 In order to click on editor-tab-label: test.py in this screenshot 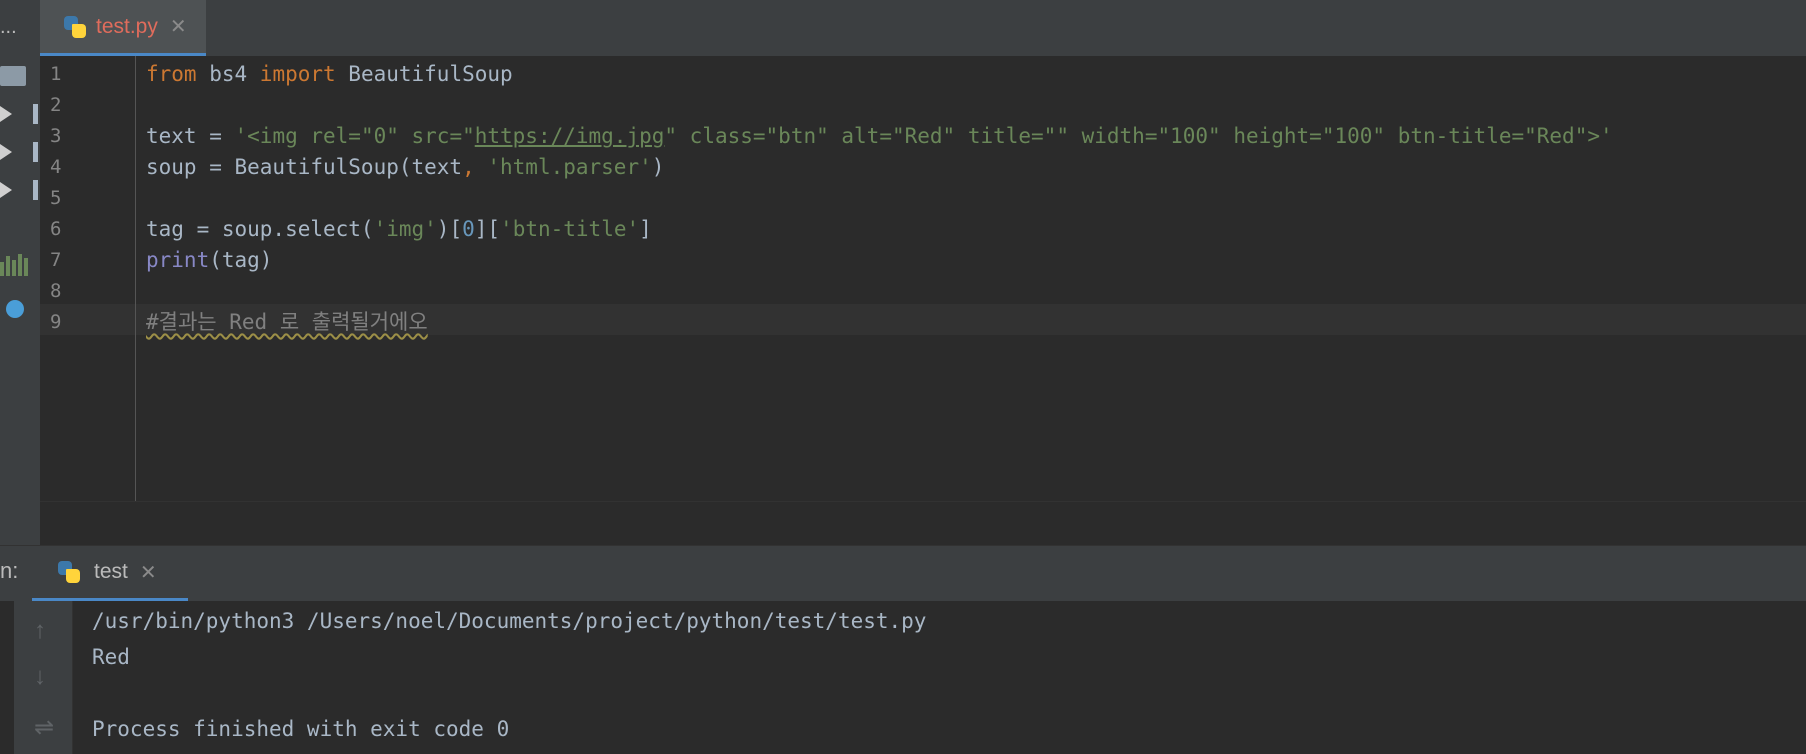, I will do `click(127, 26)`.